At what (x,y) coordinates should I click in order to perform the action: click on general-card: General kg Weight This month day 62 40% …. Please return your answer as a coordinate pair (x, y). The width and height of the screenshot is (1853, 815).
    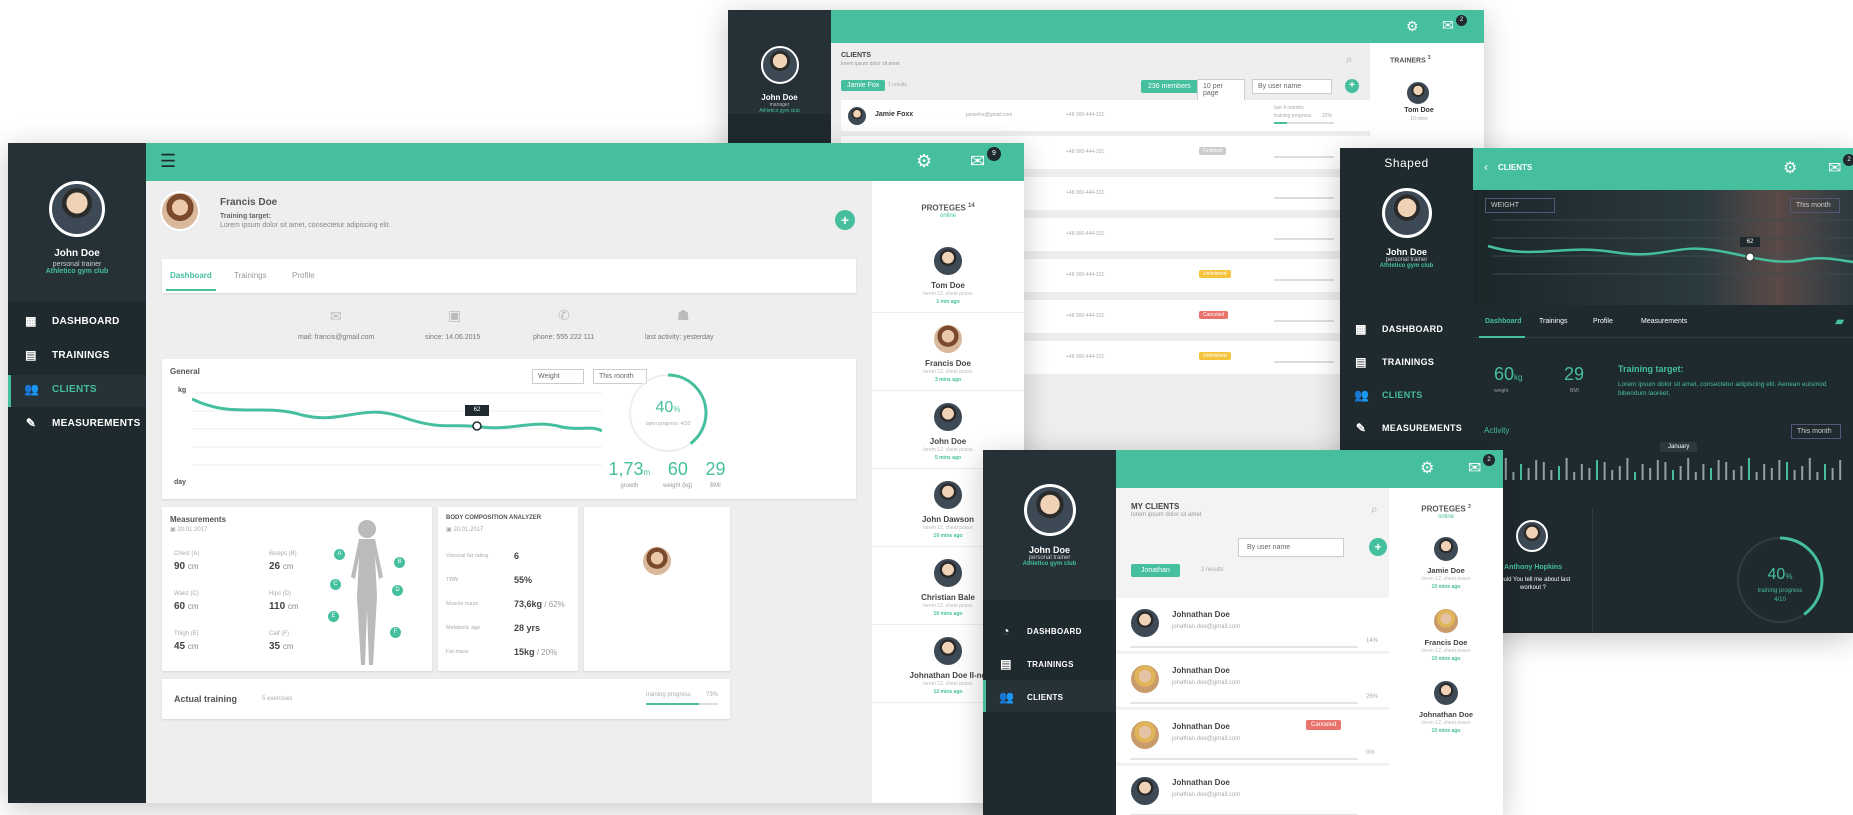
    Looking at the image, I should click on (509, 429).